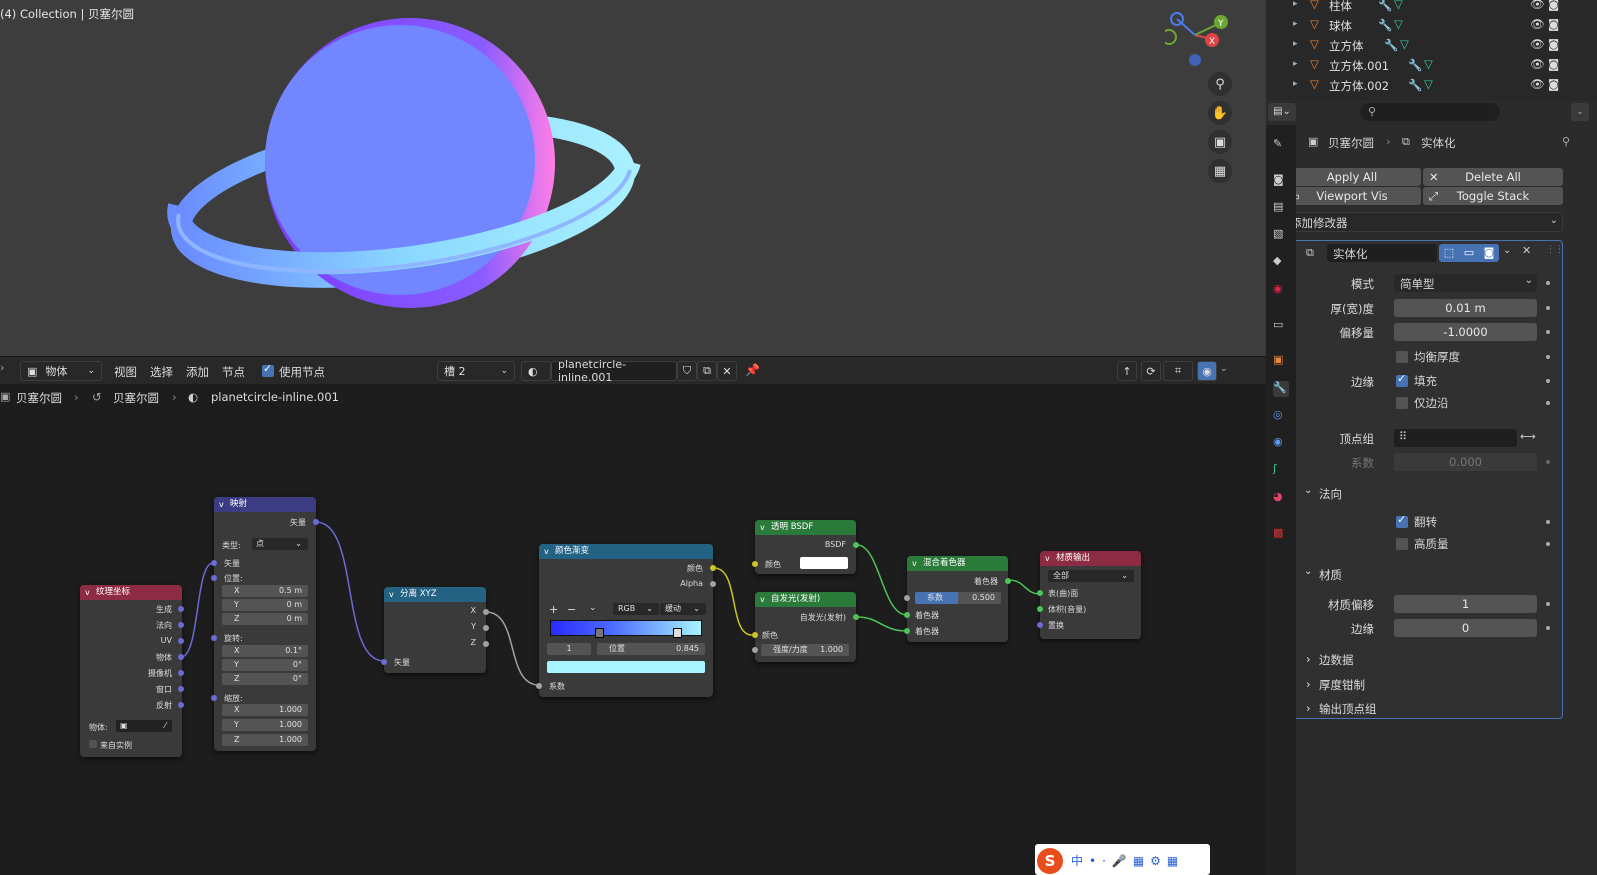  What do you see at coordinates (1359, 86) in the screenshot?
I see `outliner-item-name: 立方体.002` at bounding box center [1359, 86].